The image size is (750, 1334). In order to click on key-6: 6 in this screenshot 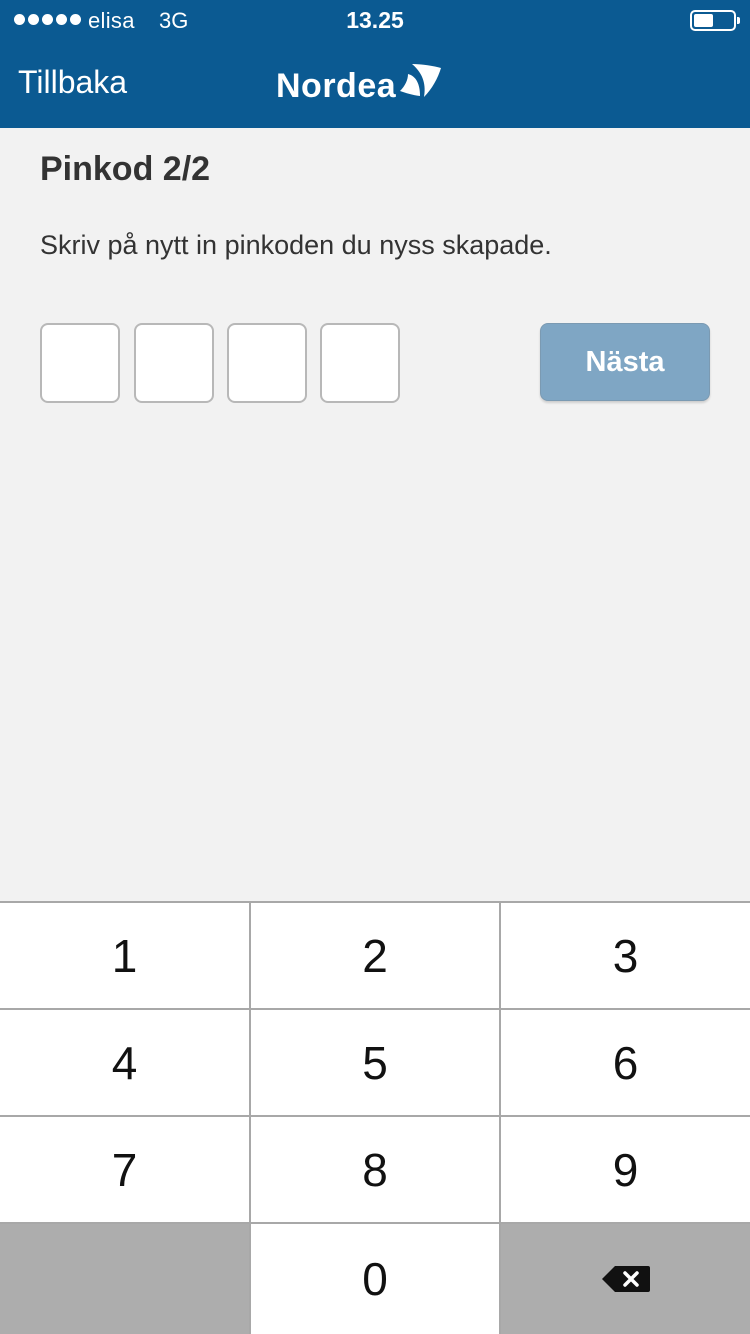, I will do `click(625, 1062)`.